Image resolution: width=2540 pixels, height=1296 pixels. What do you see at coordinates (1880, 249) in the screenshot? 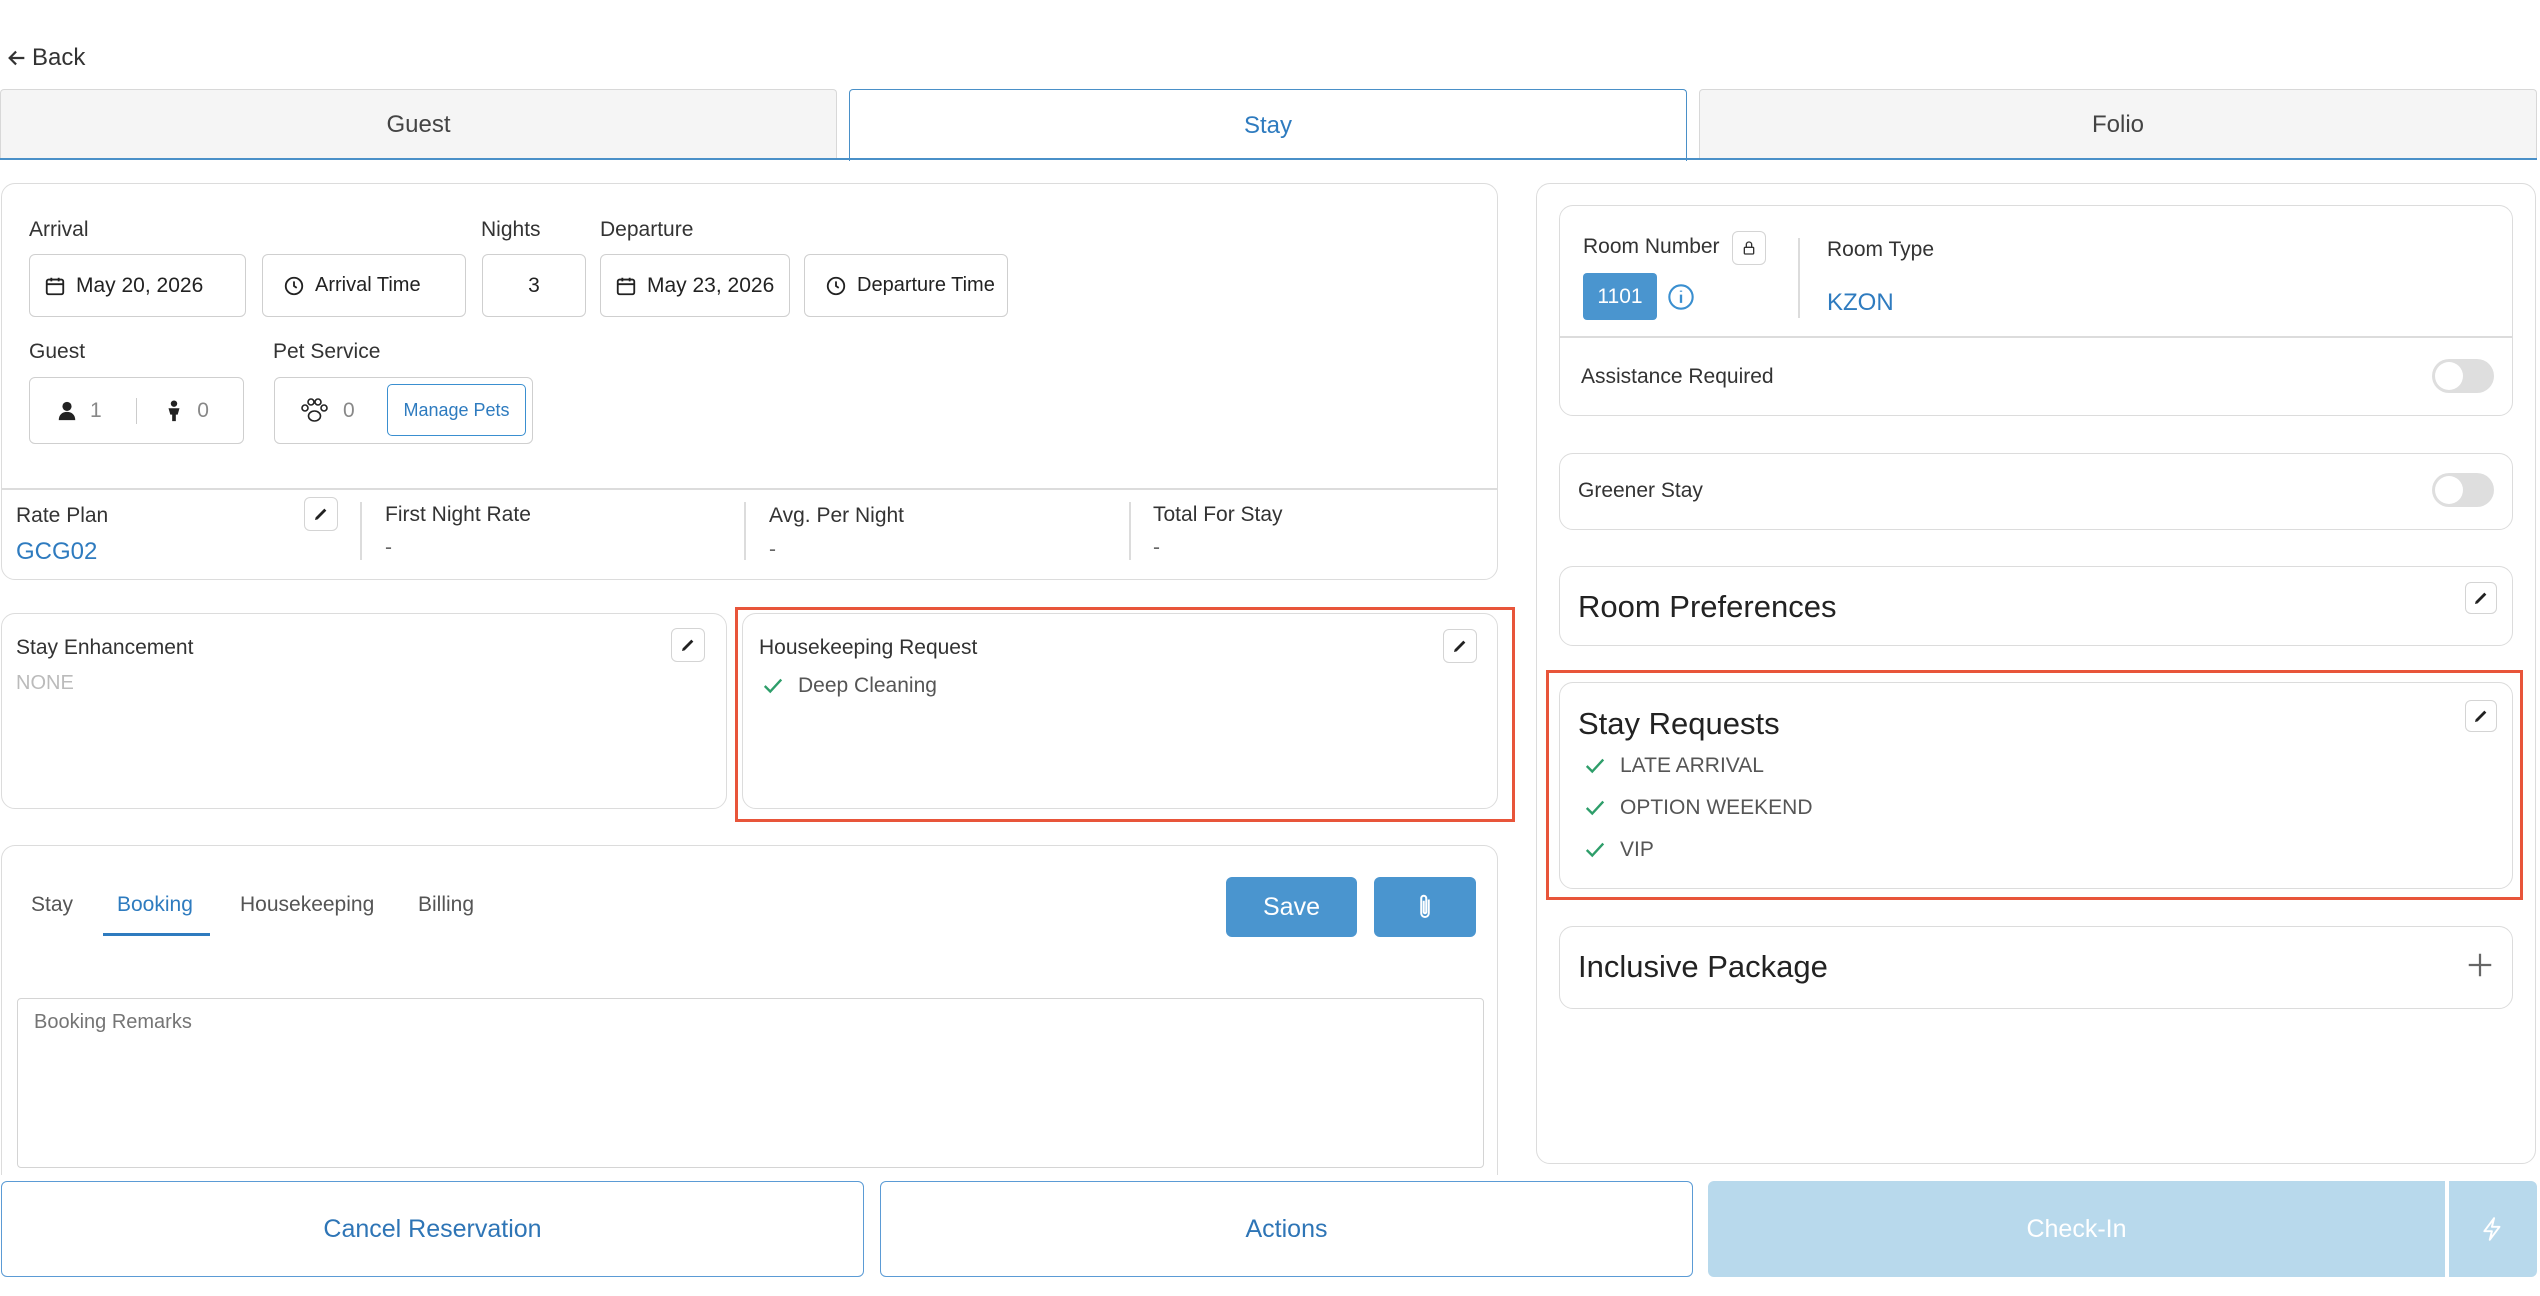
I see `room-type-label: Room Type` at bounding box center [1880, 249].